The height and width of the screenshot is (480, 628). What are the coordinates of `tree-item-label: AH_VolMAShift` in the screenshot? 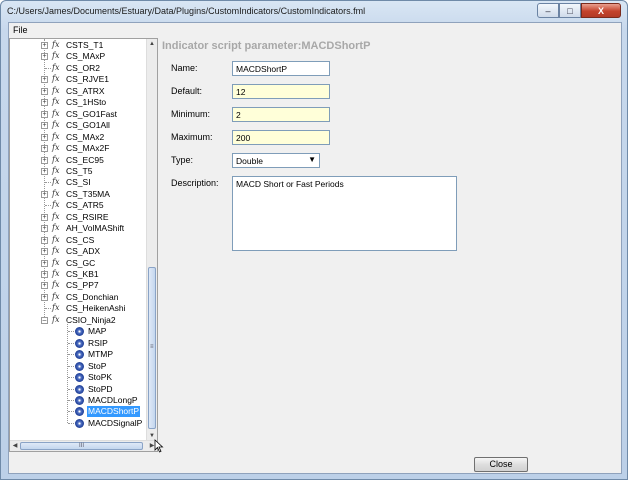 It's located at (95, 228).